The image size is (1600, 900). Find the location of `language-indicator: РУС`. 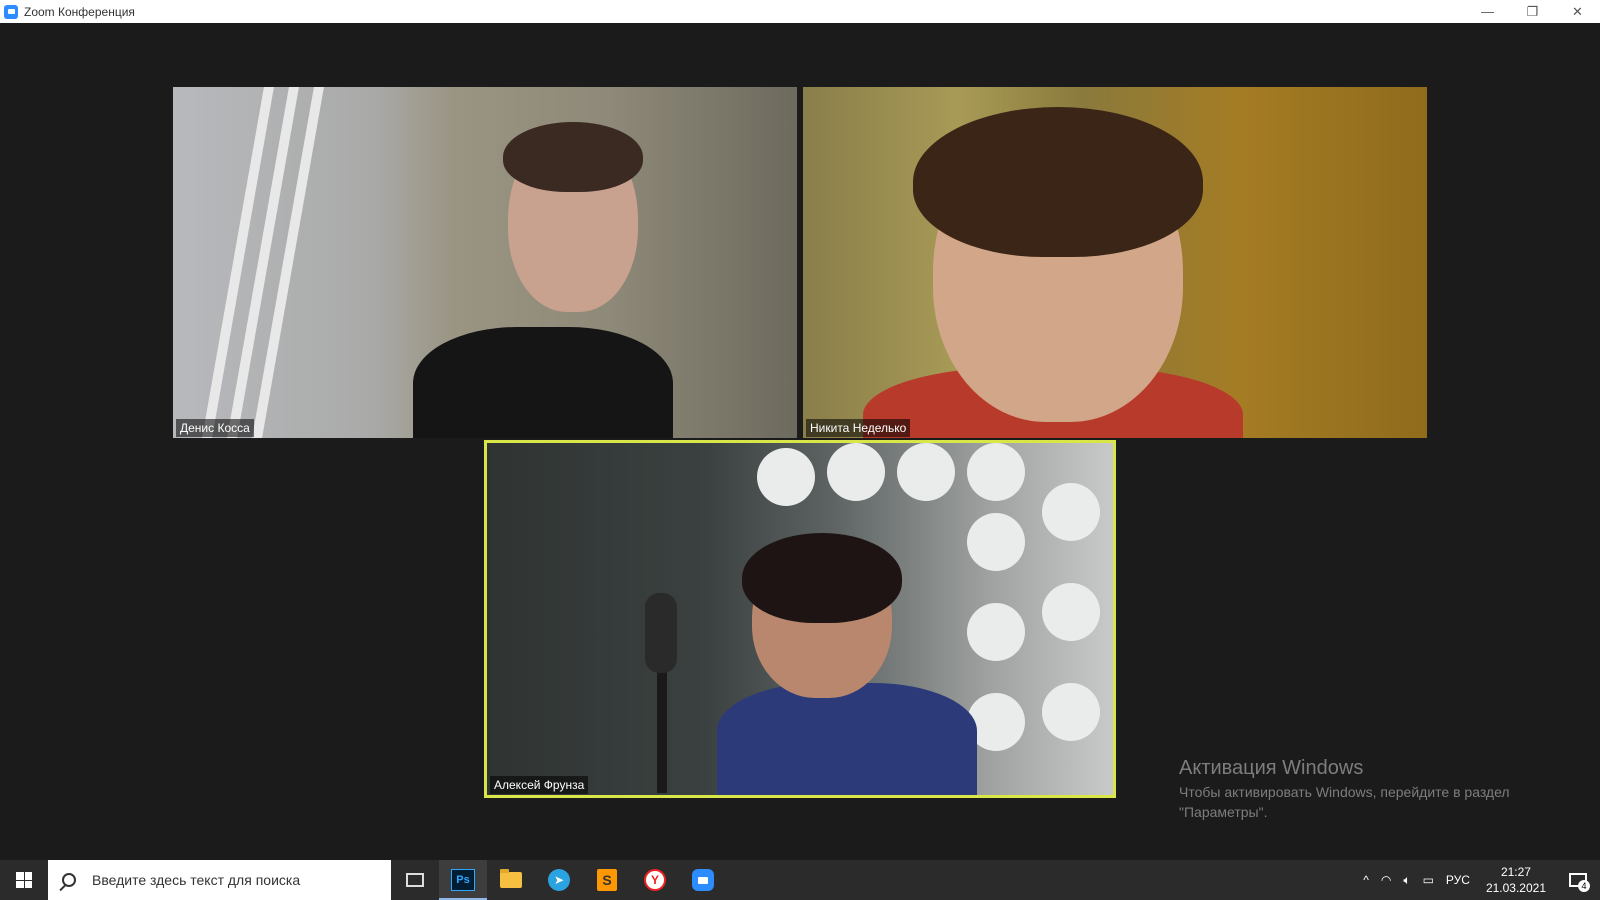

language-indicator: РУС is located at coordinates (1458, 880).